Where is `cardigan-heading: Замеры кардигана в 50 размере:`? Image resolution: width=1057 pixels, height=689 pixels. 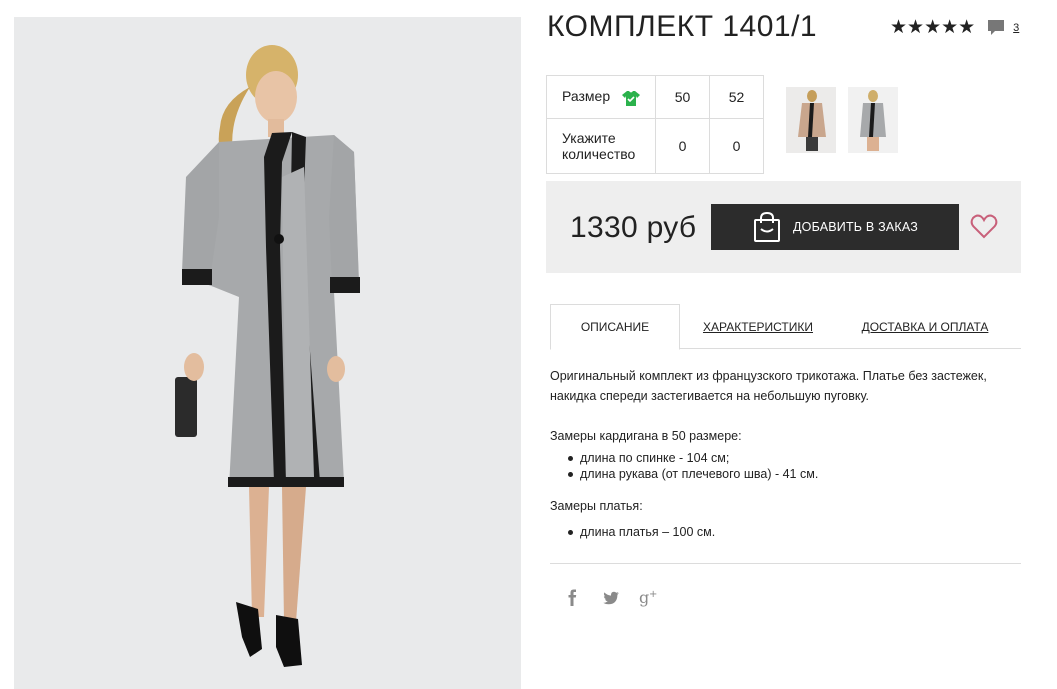
cardigan-heading: Замеры кардигана в 50 размере: is located at coordinates (646, 436).